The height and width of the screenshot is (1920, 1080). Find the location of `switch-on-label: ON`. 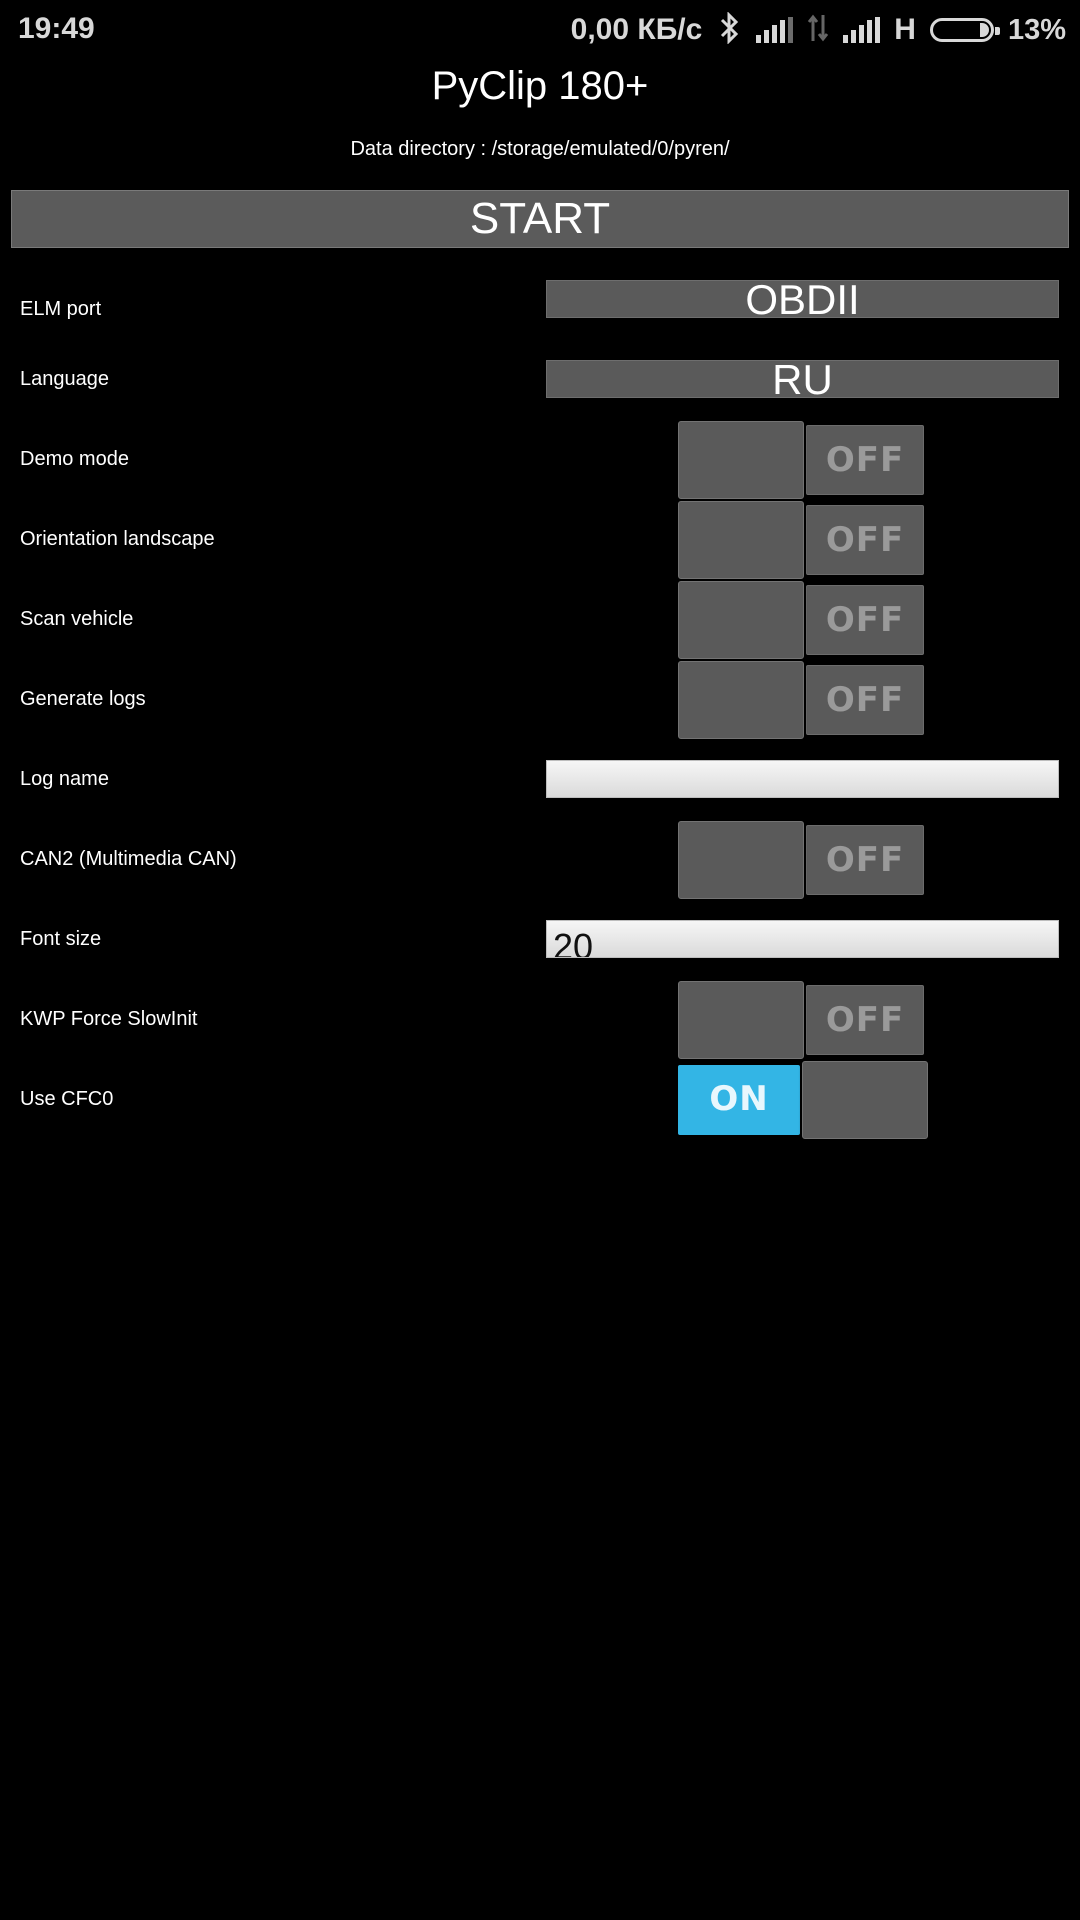

switch-on-label: ON is located at coordinates (739, 1100).